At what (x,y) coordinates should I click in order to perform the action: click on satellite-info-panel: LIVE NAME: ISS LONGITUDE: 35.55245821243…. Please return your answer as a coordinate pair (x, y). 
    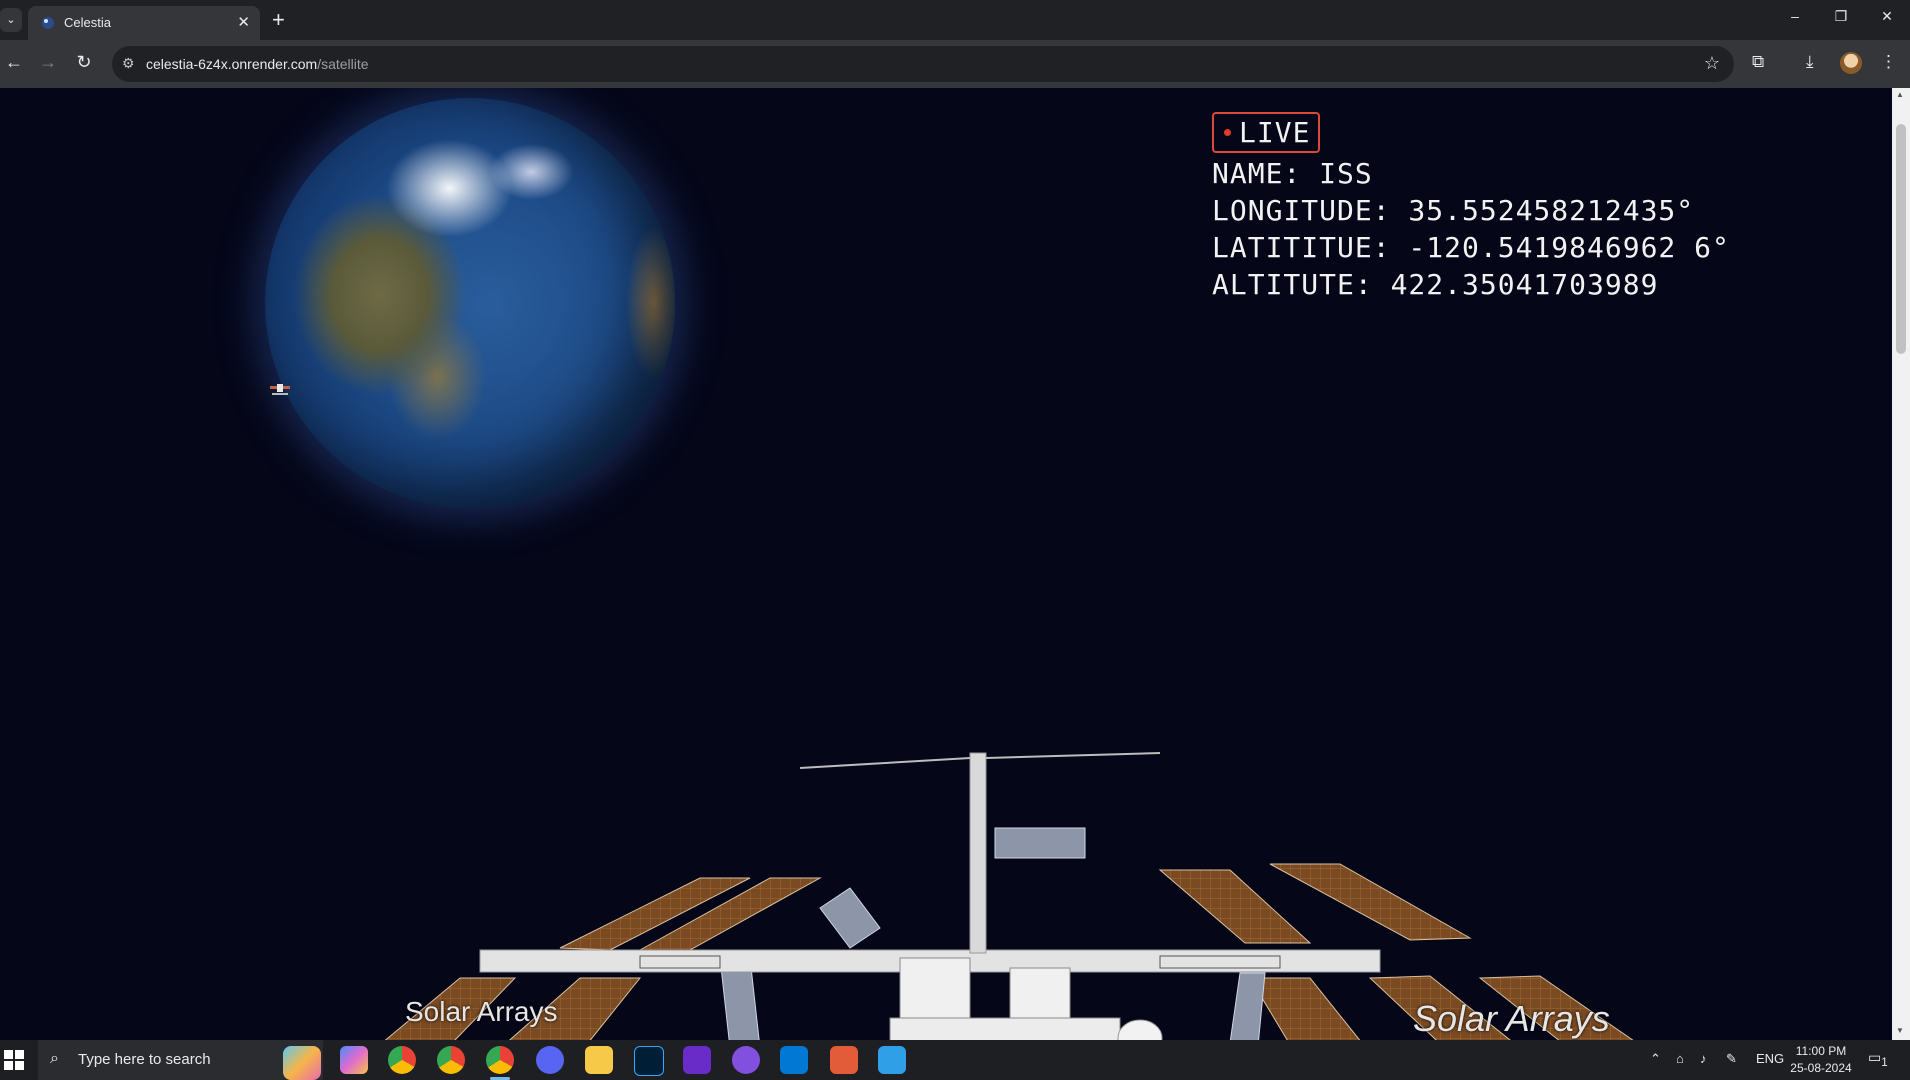
    Looking at the image, I should click on (1471, 206).